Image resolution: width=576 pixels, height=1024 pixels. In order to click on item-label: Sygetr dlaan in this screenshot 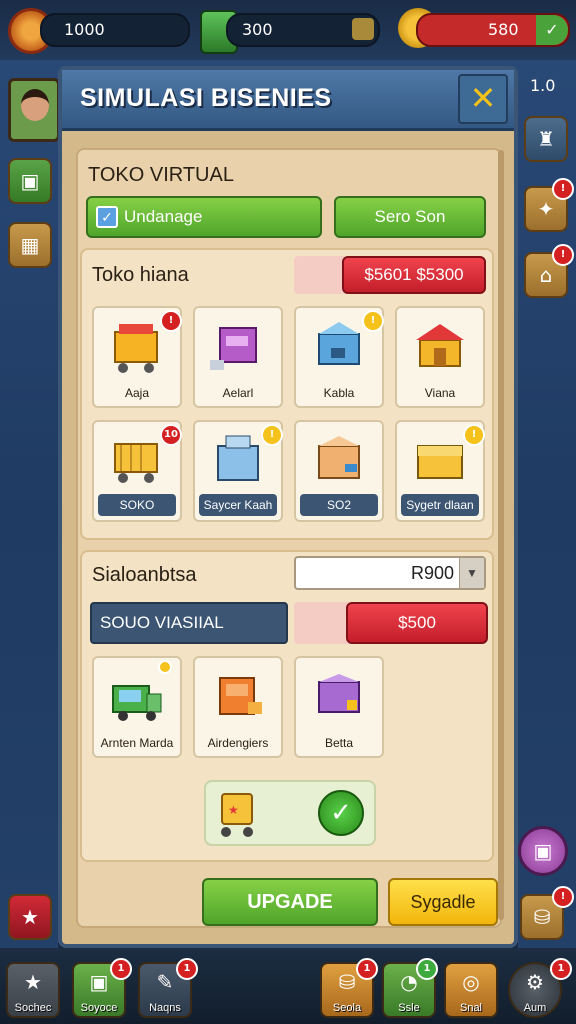, I will do `click(440, 505)`.